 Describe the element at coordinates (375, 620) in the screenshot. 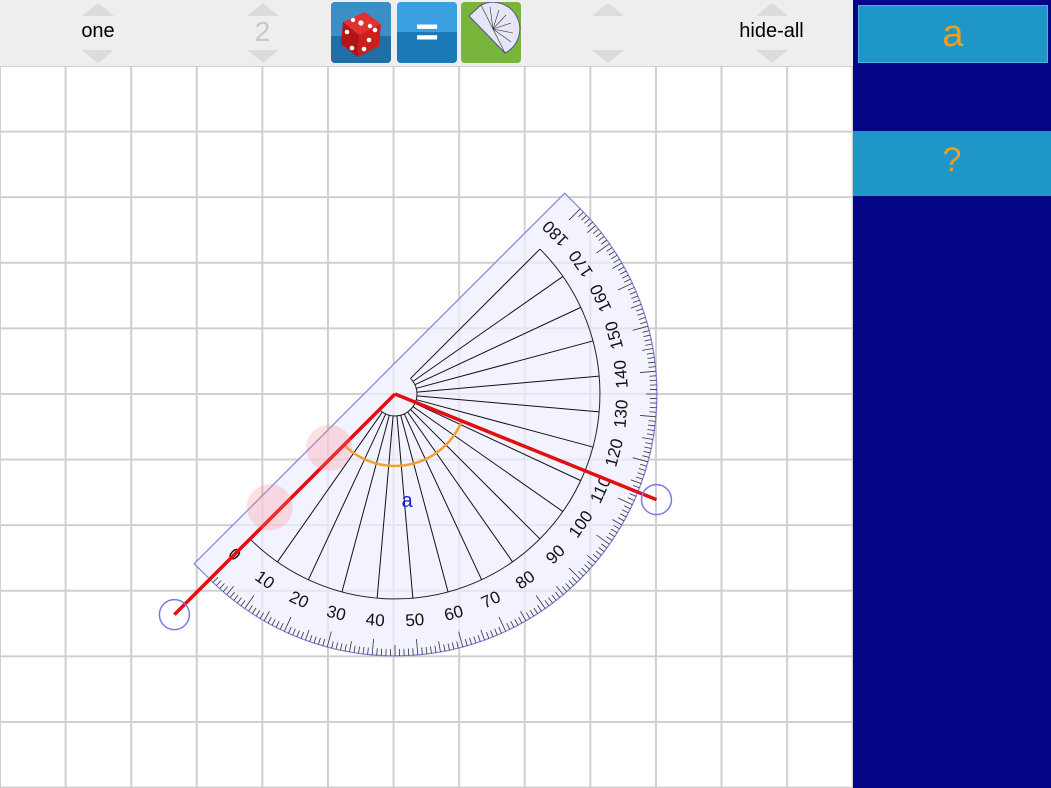

I see `protractor-scale-label: 40` at that location.